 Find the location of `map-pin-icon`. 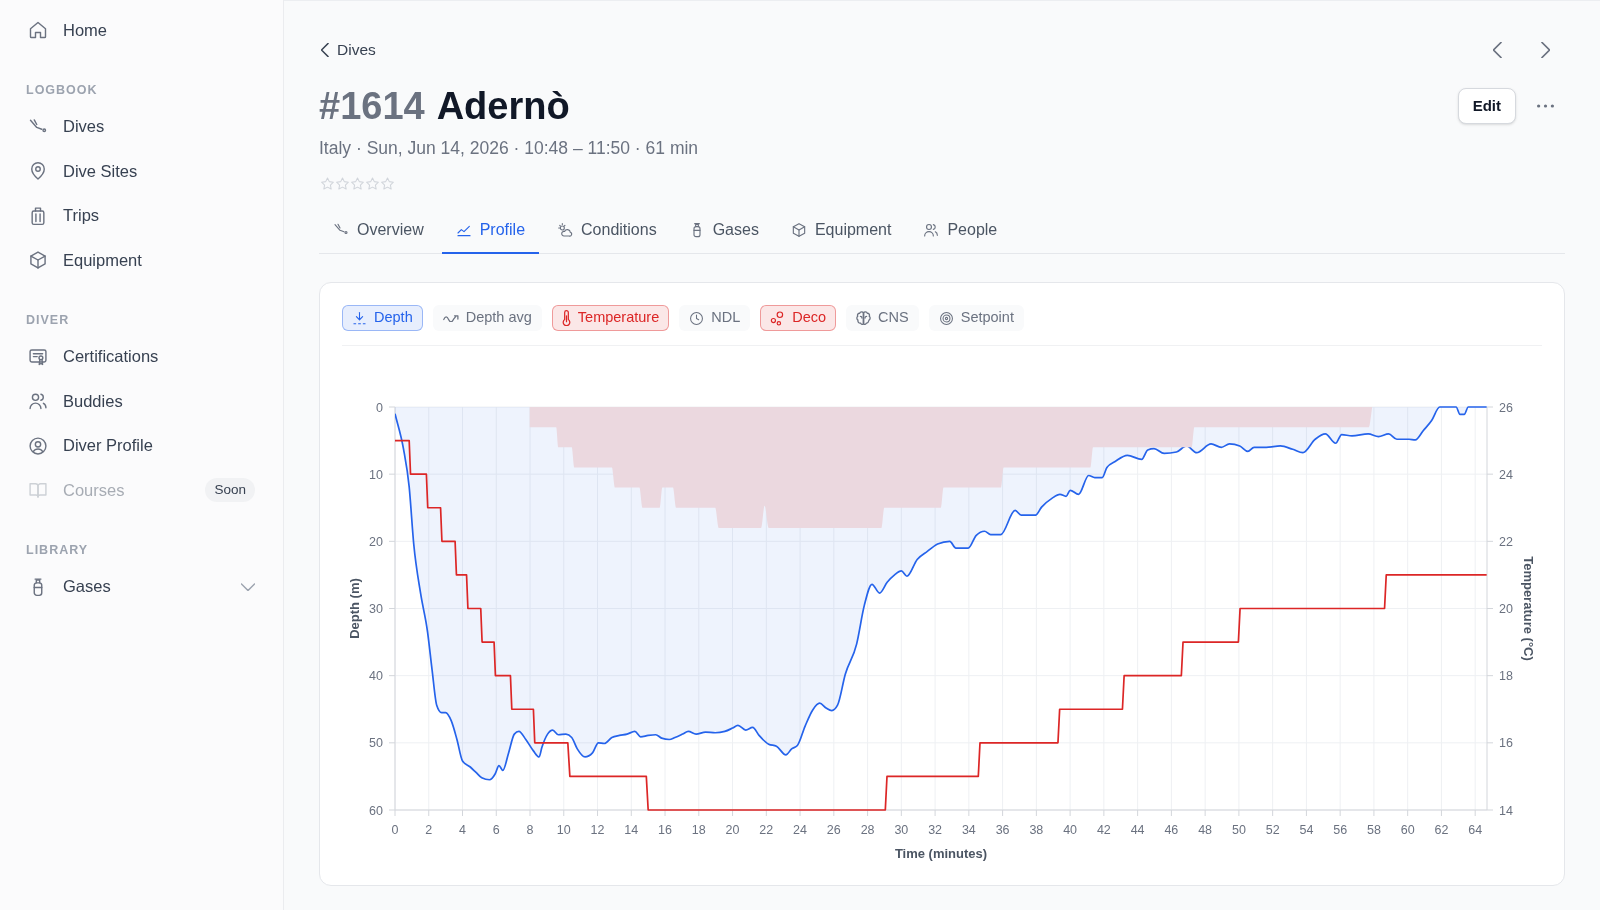

map-pin-icon is located at coordinates (38, 171).